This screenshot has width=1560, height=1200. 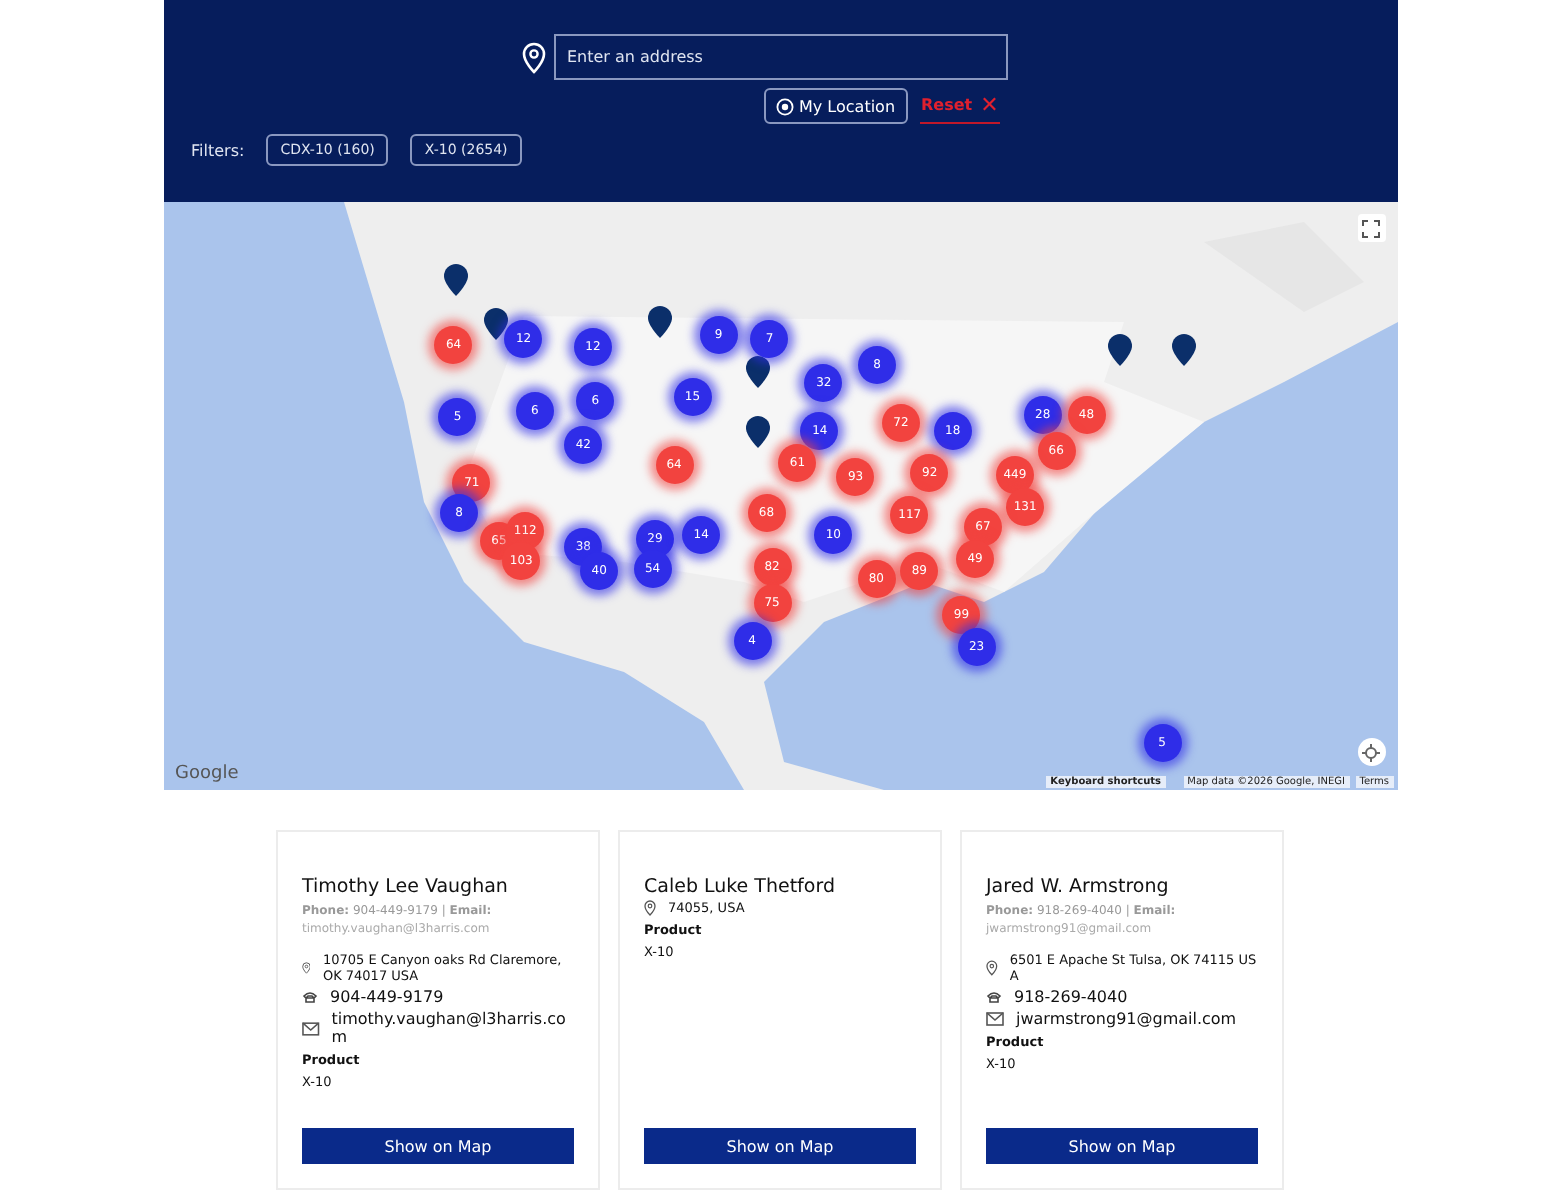 I want to click on address-field: Enter an address, so click(x=780, y=57).